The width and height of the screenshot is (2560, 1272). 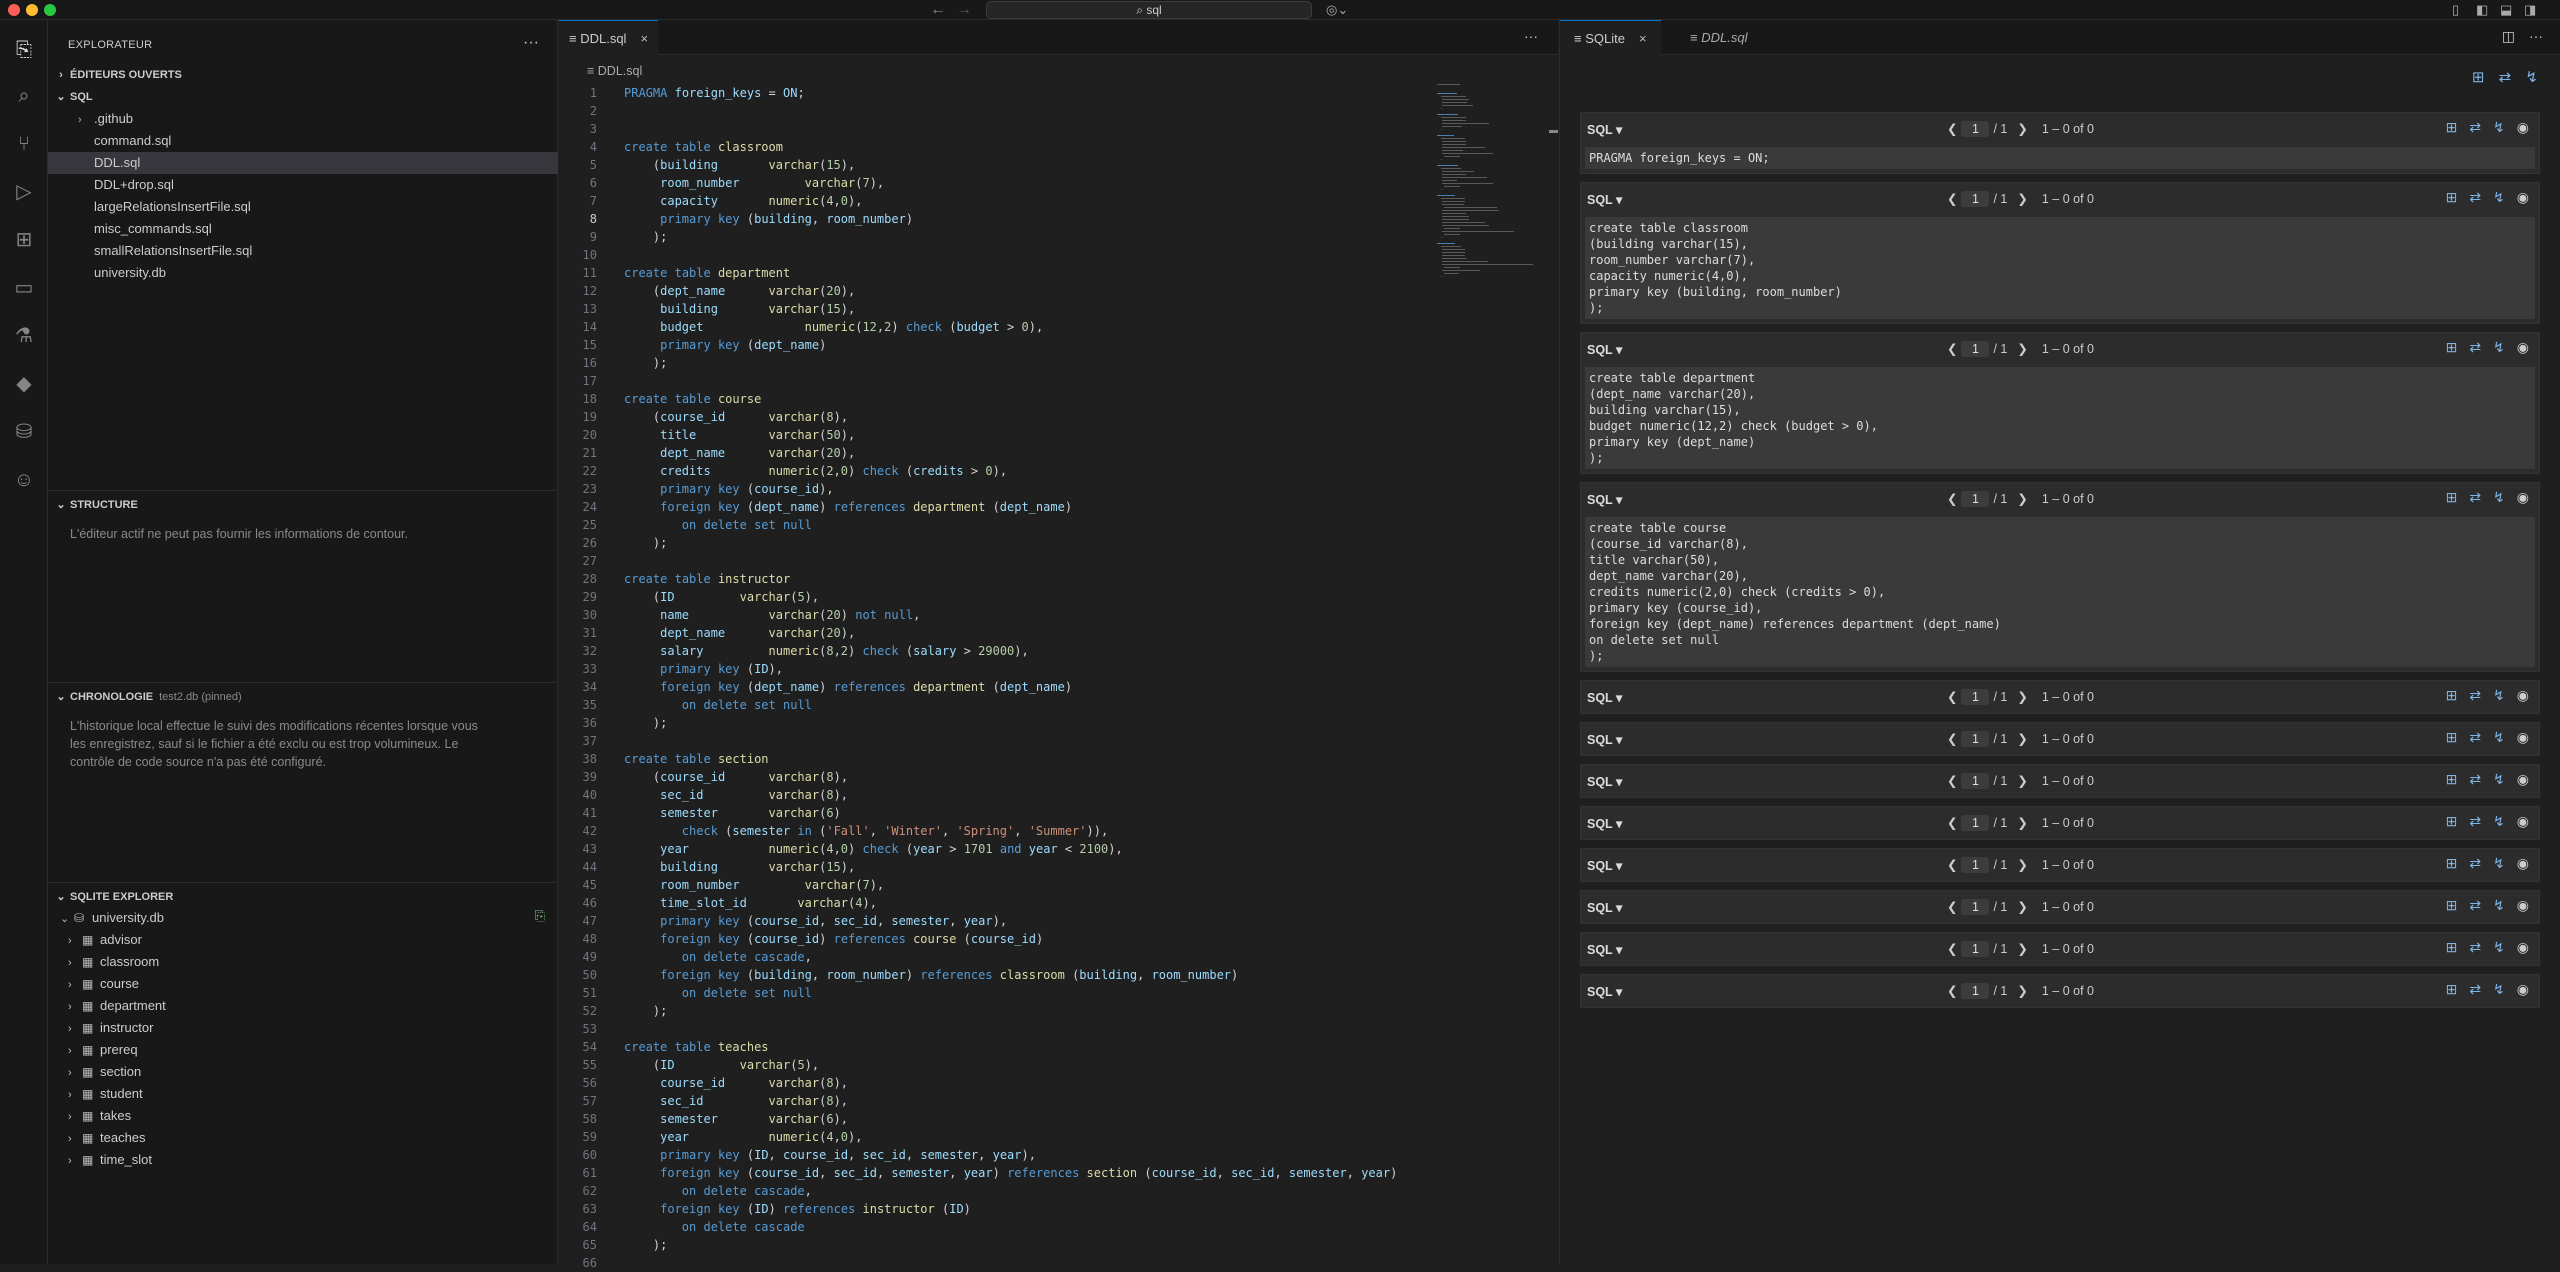 What do you see at coordinates (989, 93) in the screenshot?
I see `code-line: 1 PRAGMA foreign_keys = ON;` at bounding box center [989, 93].